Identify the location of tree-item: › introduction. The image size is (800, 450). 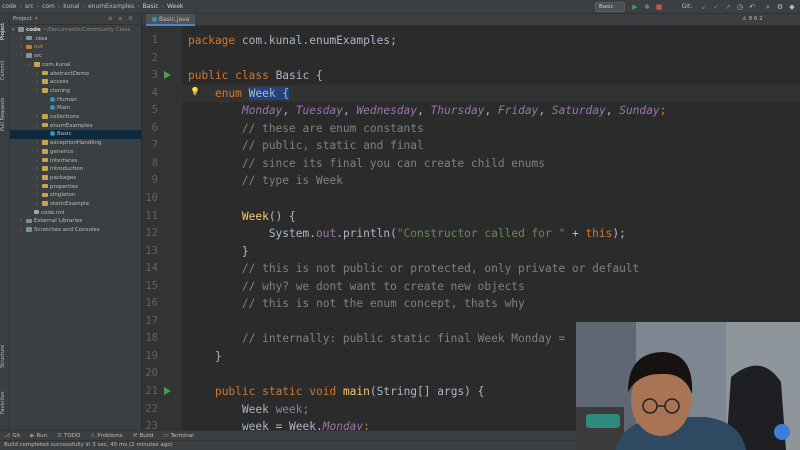
(75, 169).